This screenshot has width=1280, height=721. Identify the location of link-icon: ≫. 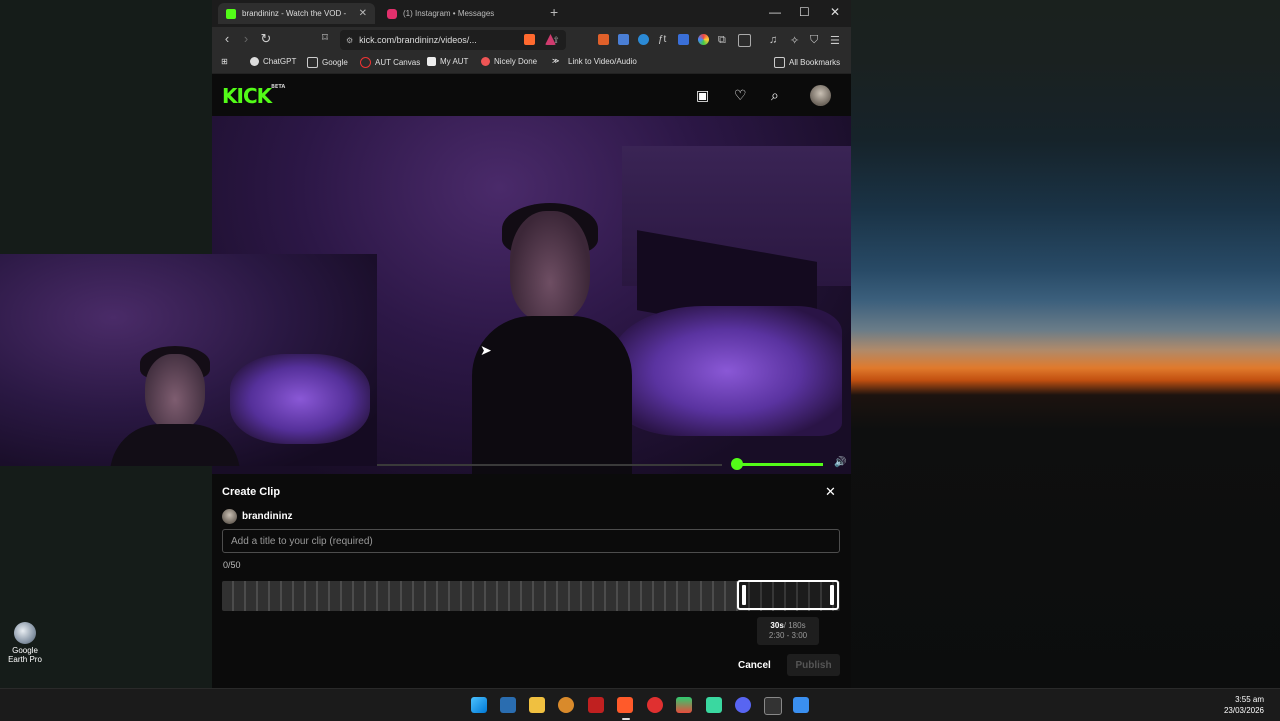
(556, 61).